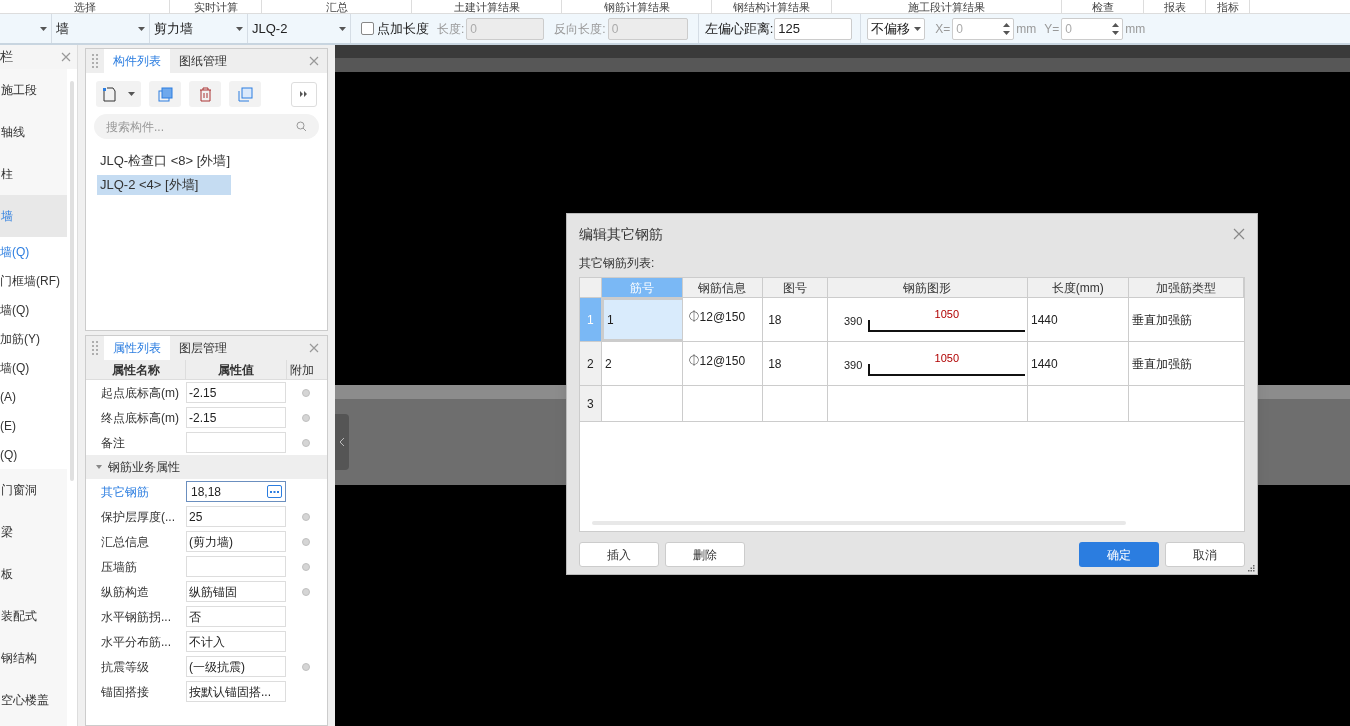  Describe the element at coordinates (403, 28) in the screenshot. I see `checkbox-label: 点加长度` at that location.